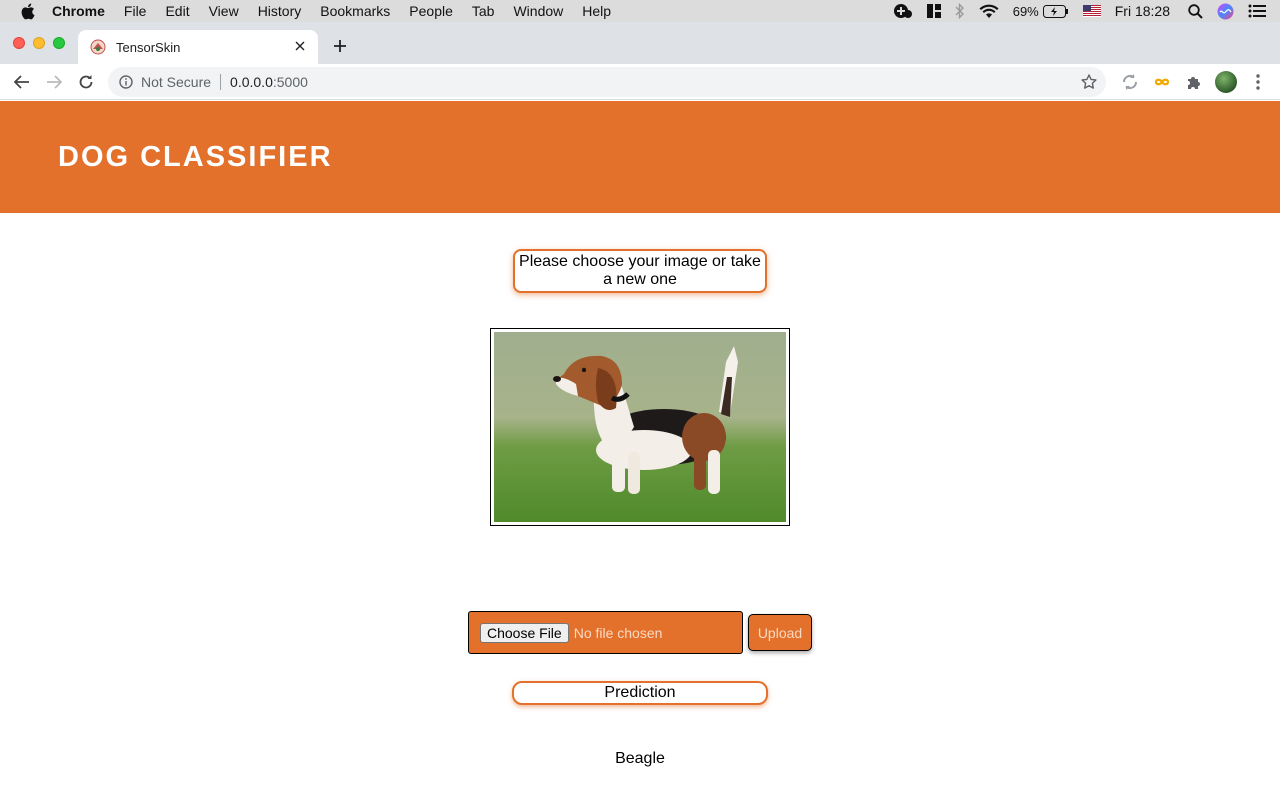 This screenshot has height=800, width=1280. Describe the element at coordinates (618, 632) in the screenshot. I see `file-status-text: No file chosen` at that location.